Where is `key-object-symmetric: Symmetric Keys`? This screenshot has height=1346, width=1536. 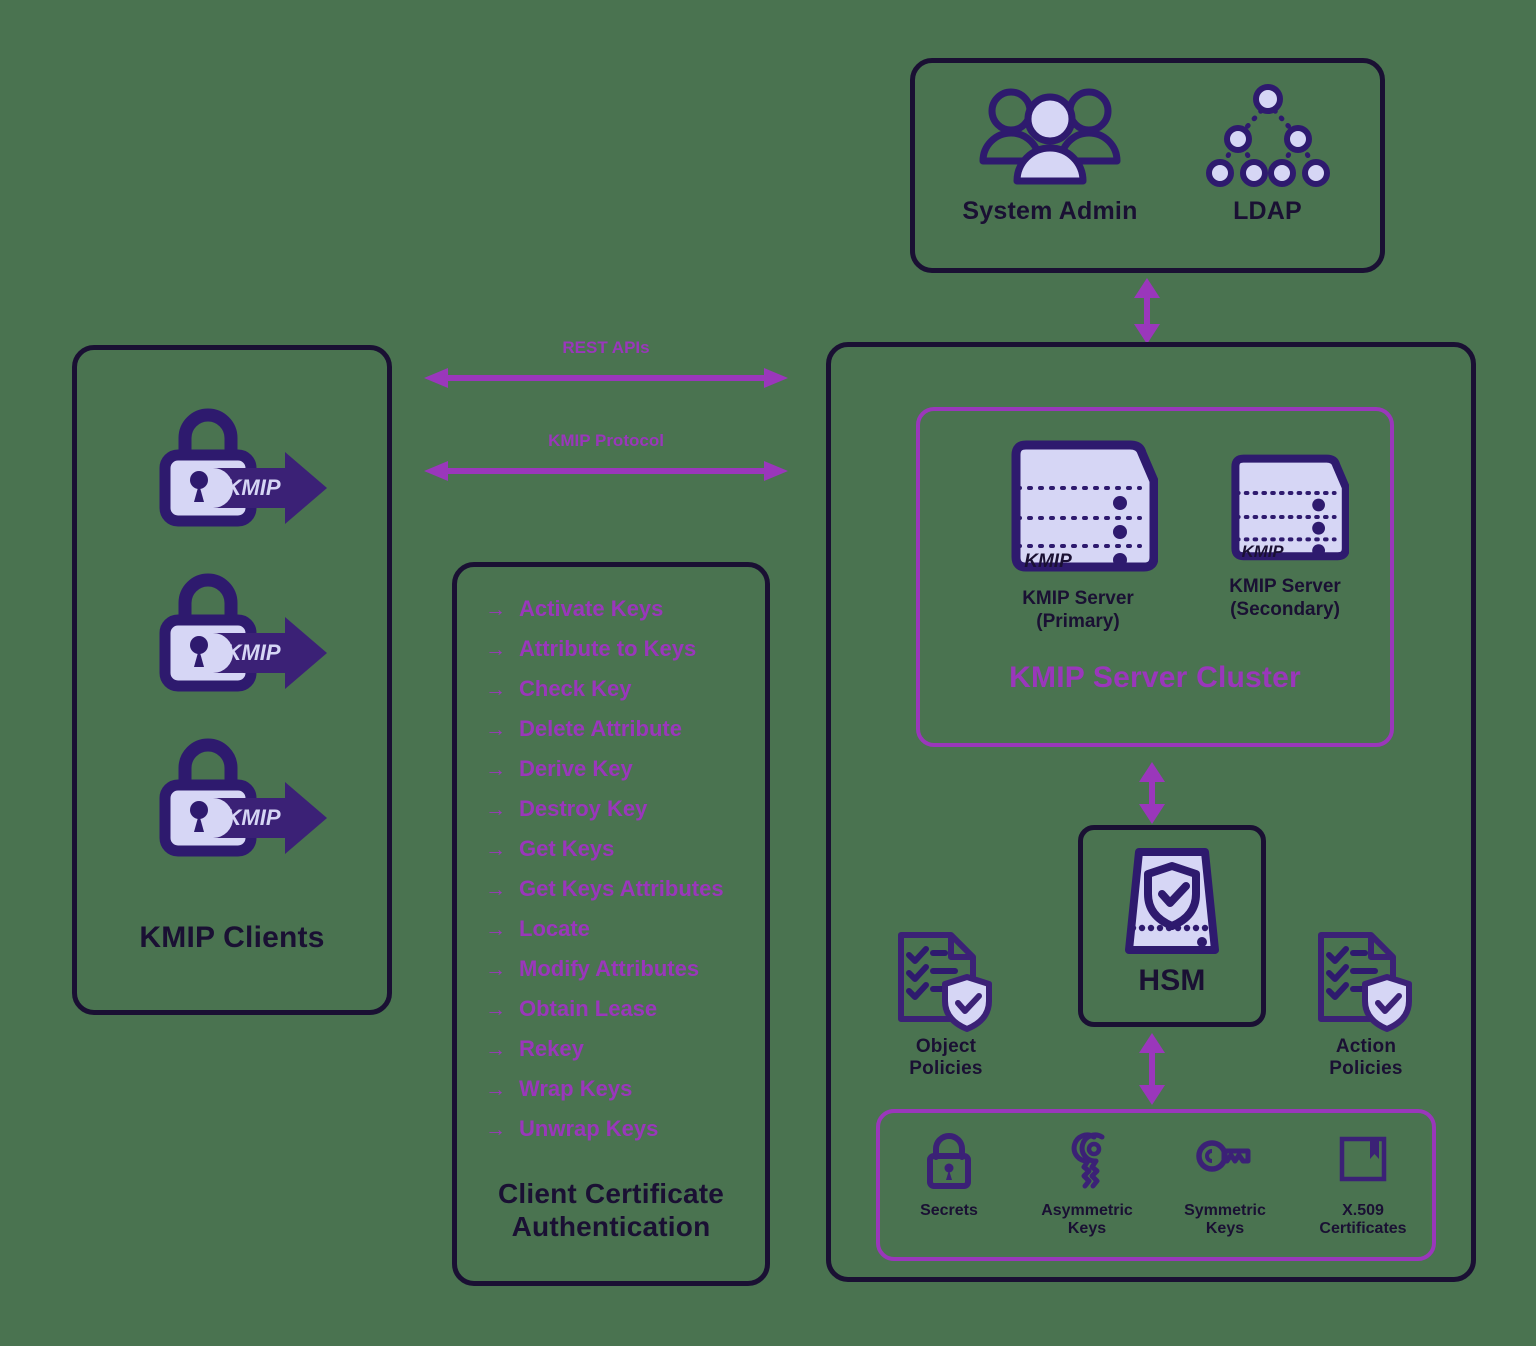 key-object-symmetric: Symmetric Keys is located at coordinates (1225, 1184).